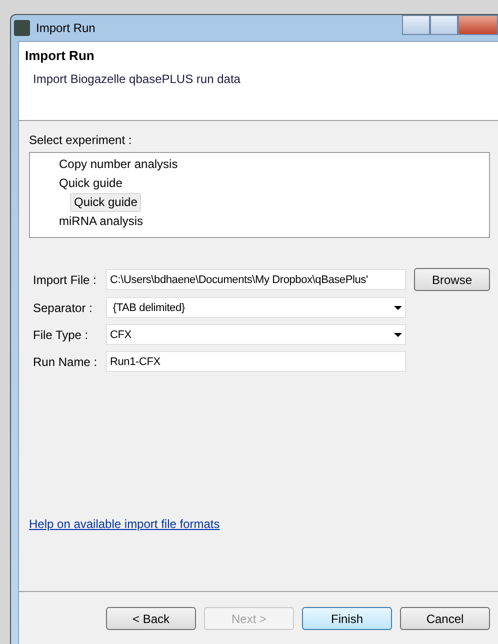 This screenshot has width=498, height=644. What do you see at coordinates (445, 618) in the screenshot?
I see `wizard-button: Cancel` at bounding box center [445, 618].